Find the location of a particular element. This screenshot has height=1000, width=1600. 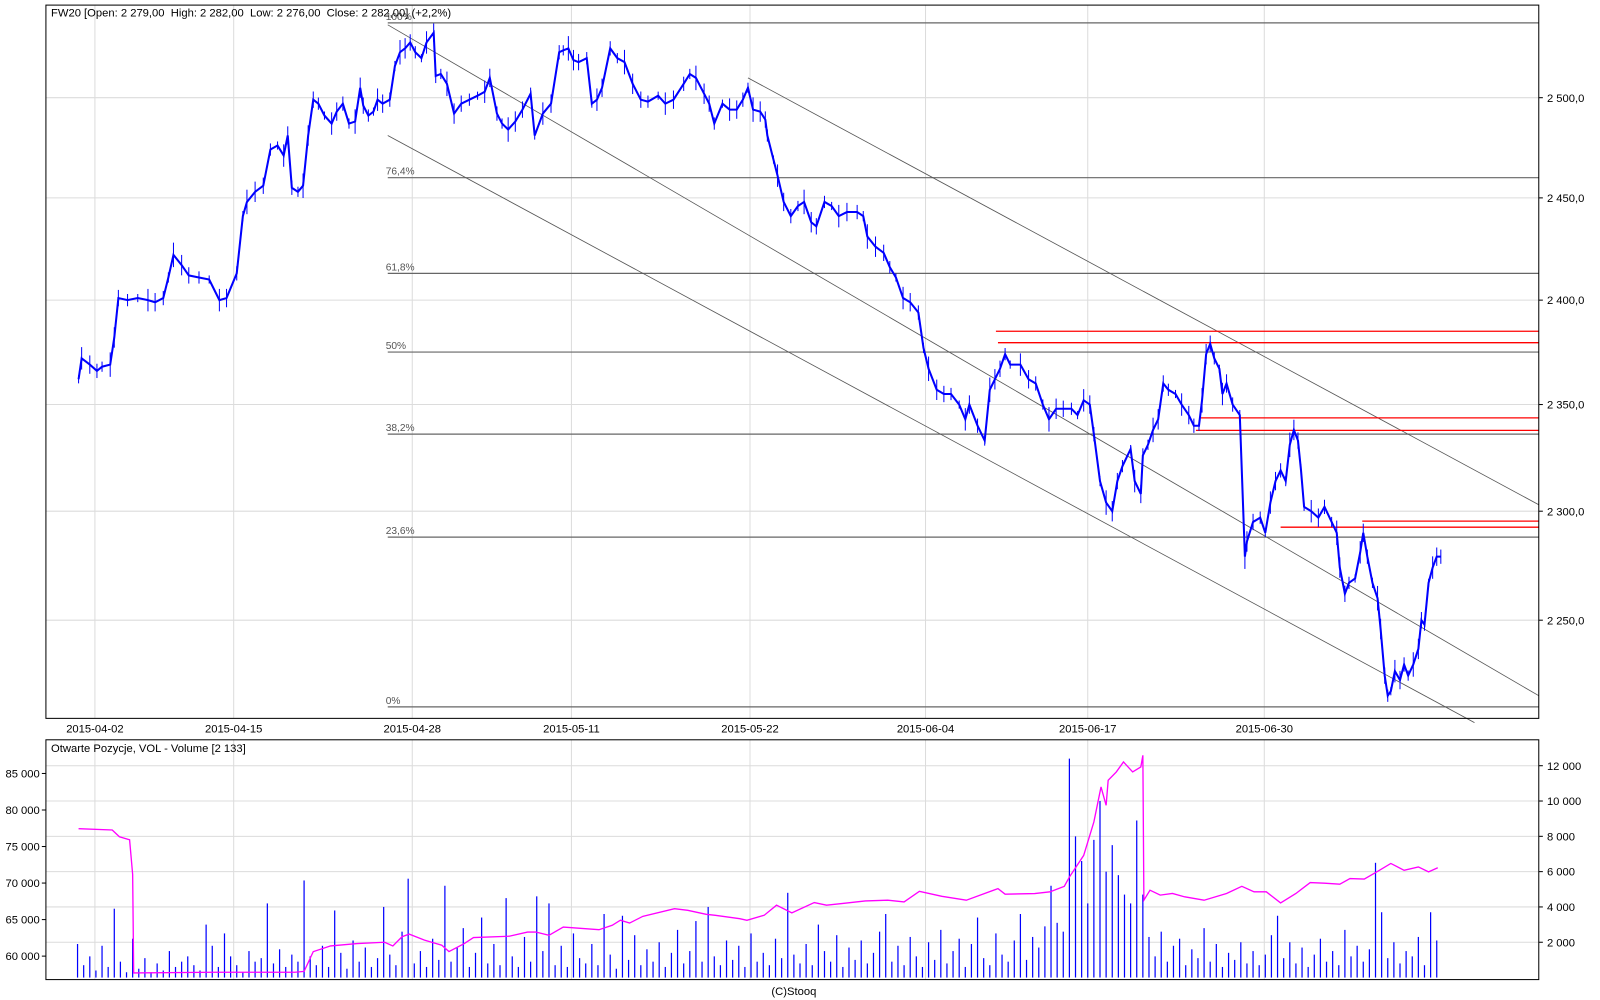

oi-tick-label: 85 000 is located at coordinates (22, 775).